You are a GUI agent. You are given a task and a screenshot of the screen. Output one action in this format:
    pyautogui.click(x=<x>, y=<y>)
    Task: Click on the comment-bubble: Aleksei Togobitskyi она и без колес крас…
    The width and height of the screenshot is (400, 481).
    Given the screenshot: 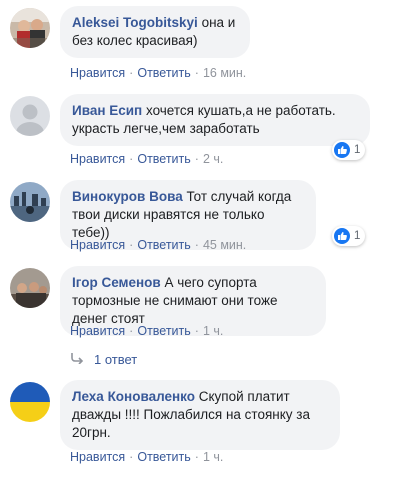 What is the action you would take?
    pyautogui.click(x=155, y=32)
    